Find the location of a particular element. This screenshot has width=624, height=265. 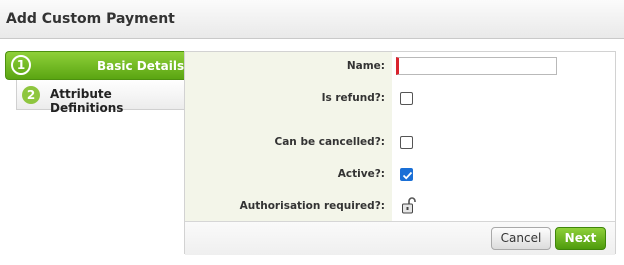

can-be-cancelled-label: Can be cancelled?: is located at coordinates (329, 142).